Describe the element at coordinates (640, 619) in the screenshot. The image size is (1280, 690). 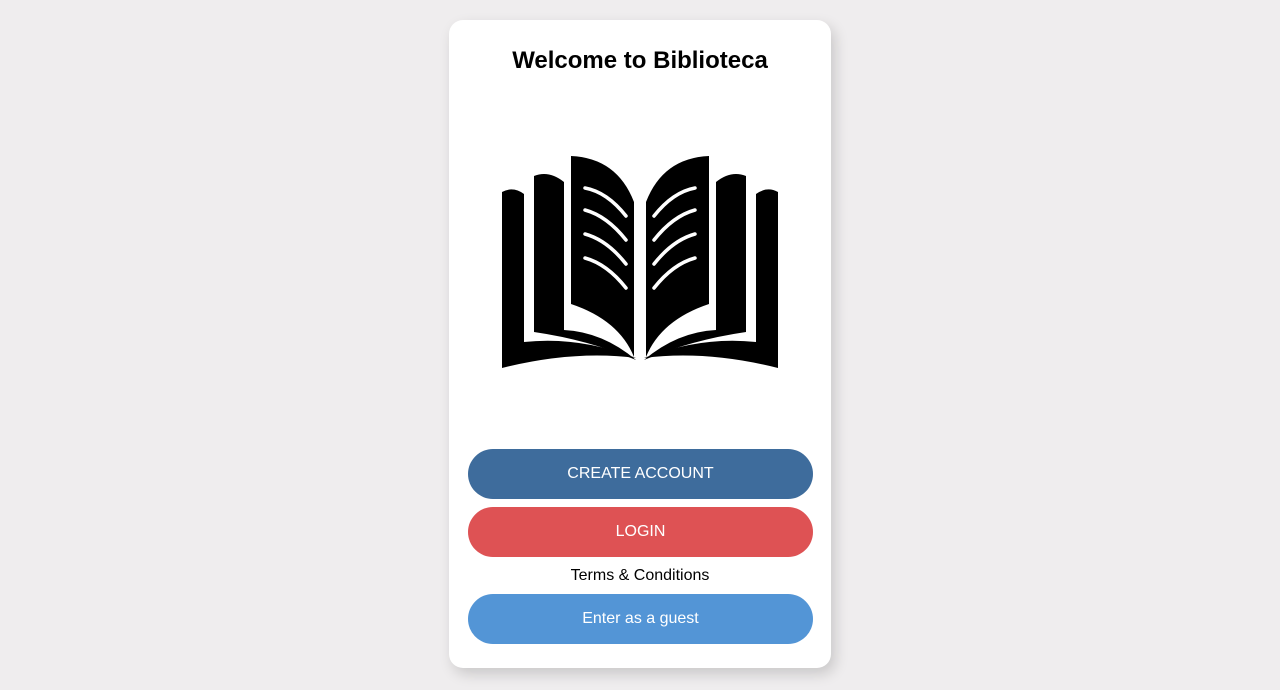
I see `enter-as-guest-button: Enter as a guest` at that location.